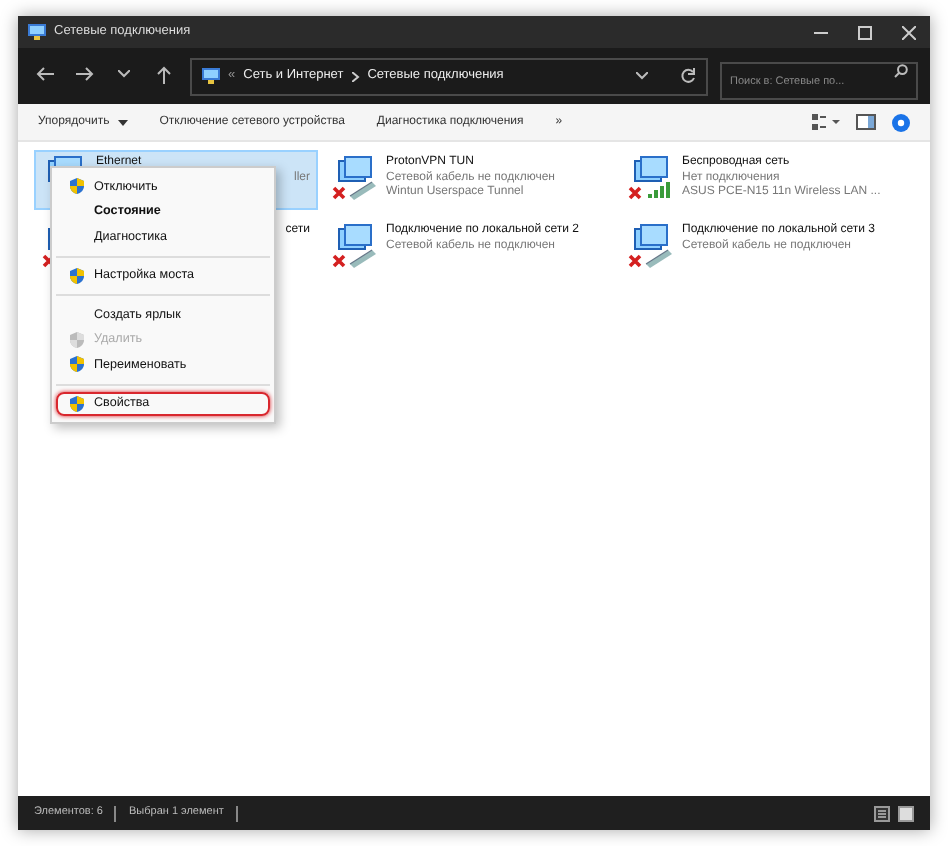  Describe the element at coordinates (44, 74) in the screenshot. I see `back-arrow-icon` at that location.